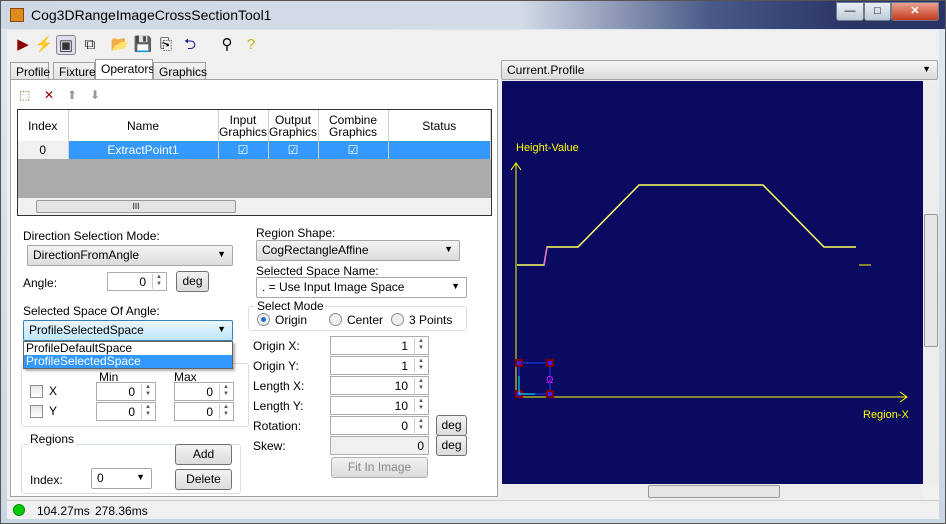 This screenshot has height=524, width=946. I want to click on fit-in-image-button: Fit In Image, so click(379, 467).